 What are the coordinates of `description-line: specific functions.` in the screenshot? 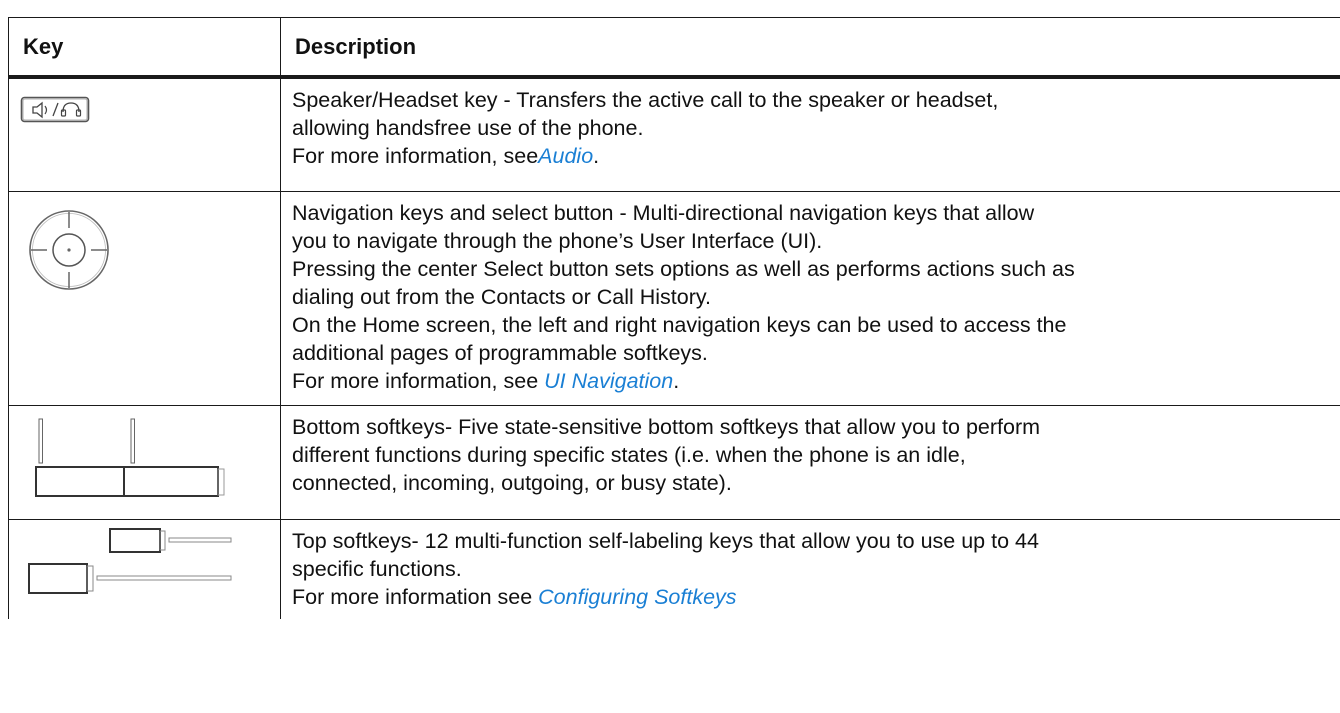 It's located at (377, 569).